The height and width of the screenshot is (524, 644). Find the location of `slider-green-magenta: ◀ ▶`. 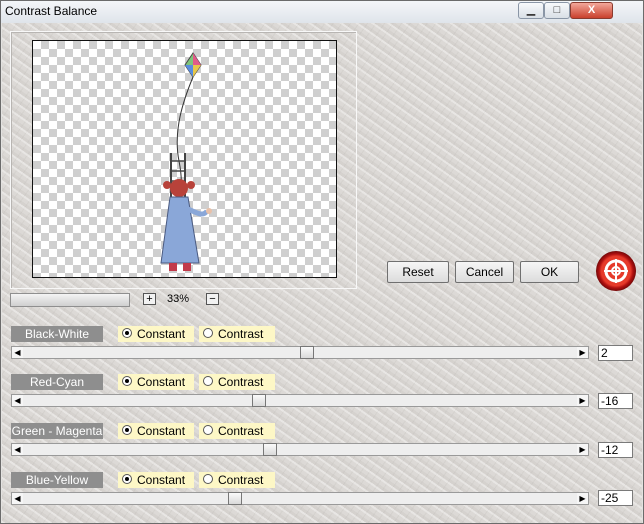

slider-green-magenta: ◀ ▶ is located at coordinates (300, 449).